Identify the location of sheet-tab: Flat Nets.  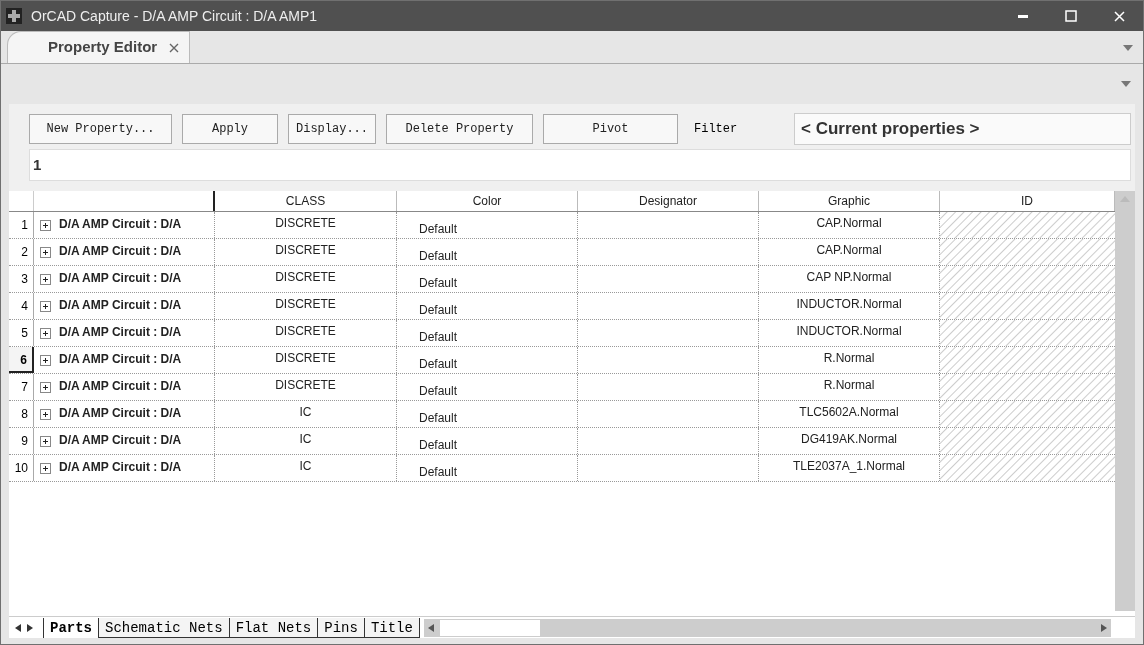
(273, 627).